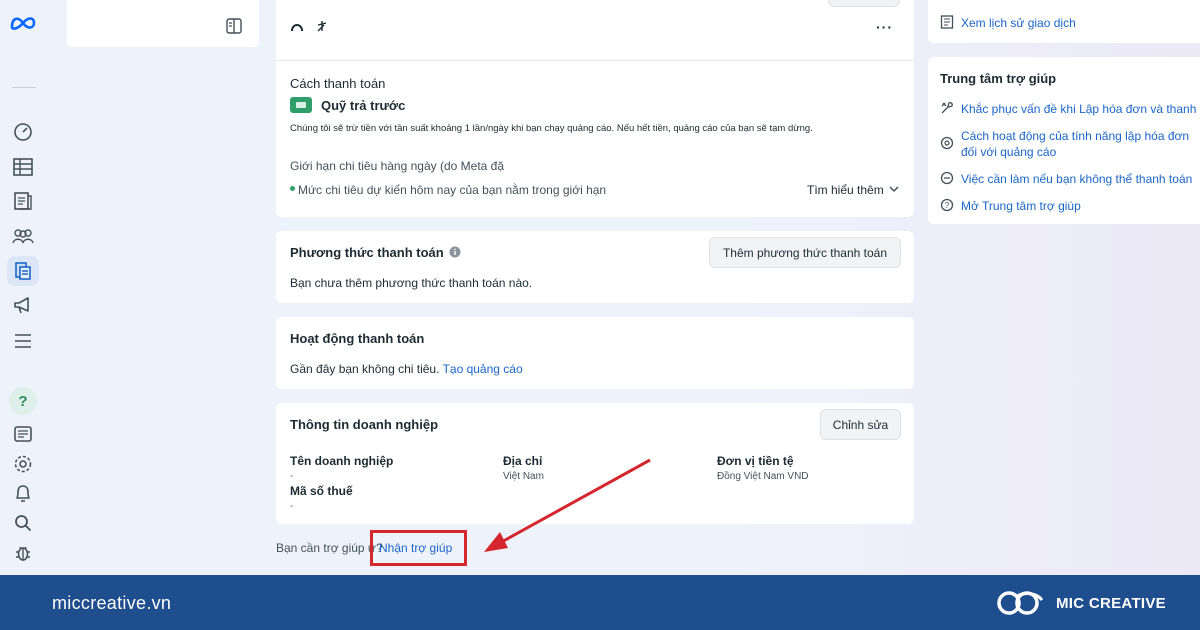 This screenshot has height=630, width=1200. Describe the element at coordinates (23, 167) in the screenshot. I see `table-icon` at that location.